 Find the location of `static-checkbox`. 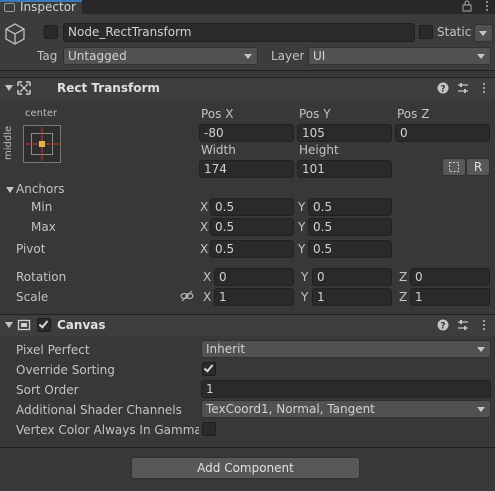

static-checkbox is located at coordinates (426, 32).